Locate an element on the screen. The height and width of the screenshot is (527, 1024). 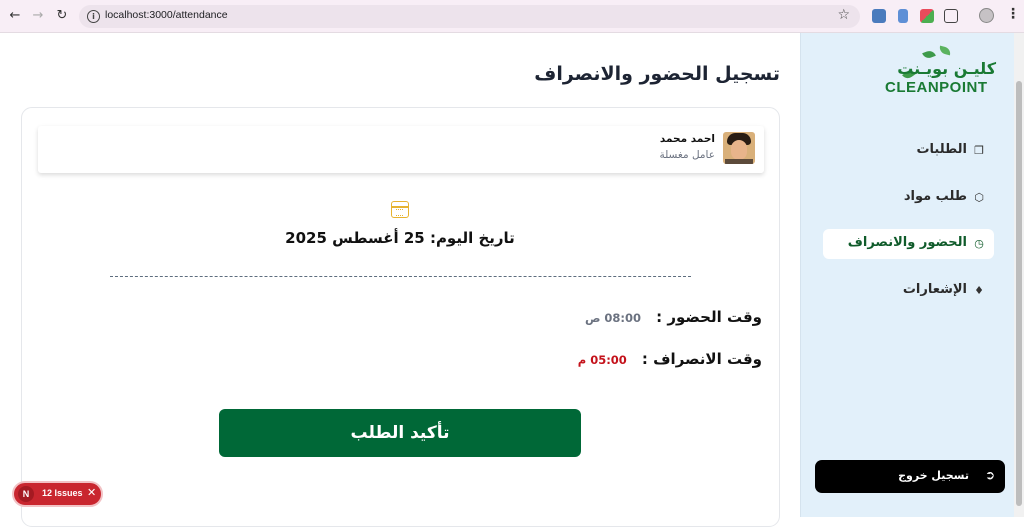
sidebar-item-label: الحضور والانصراف is located at coordinates (907, 242).